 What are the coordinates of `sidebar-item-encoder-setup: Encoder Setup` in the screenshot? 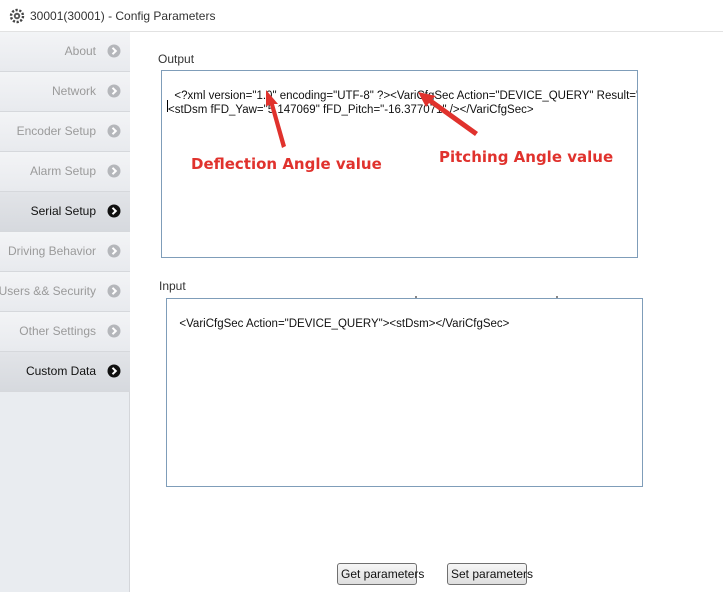 It's located at (65, 132).